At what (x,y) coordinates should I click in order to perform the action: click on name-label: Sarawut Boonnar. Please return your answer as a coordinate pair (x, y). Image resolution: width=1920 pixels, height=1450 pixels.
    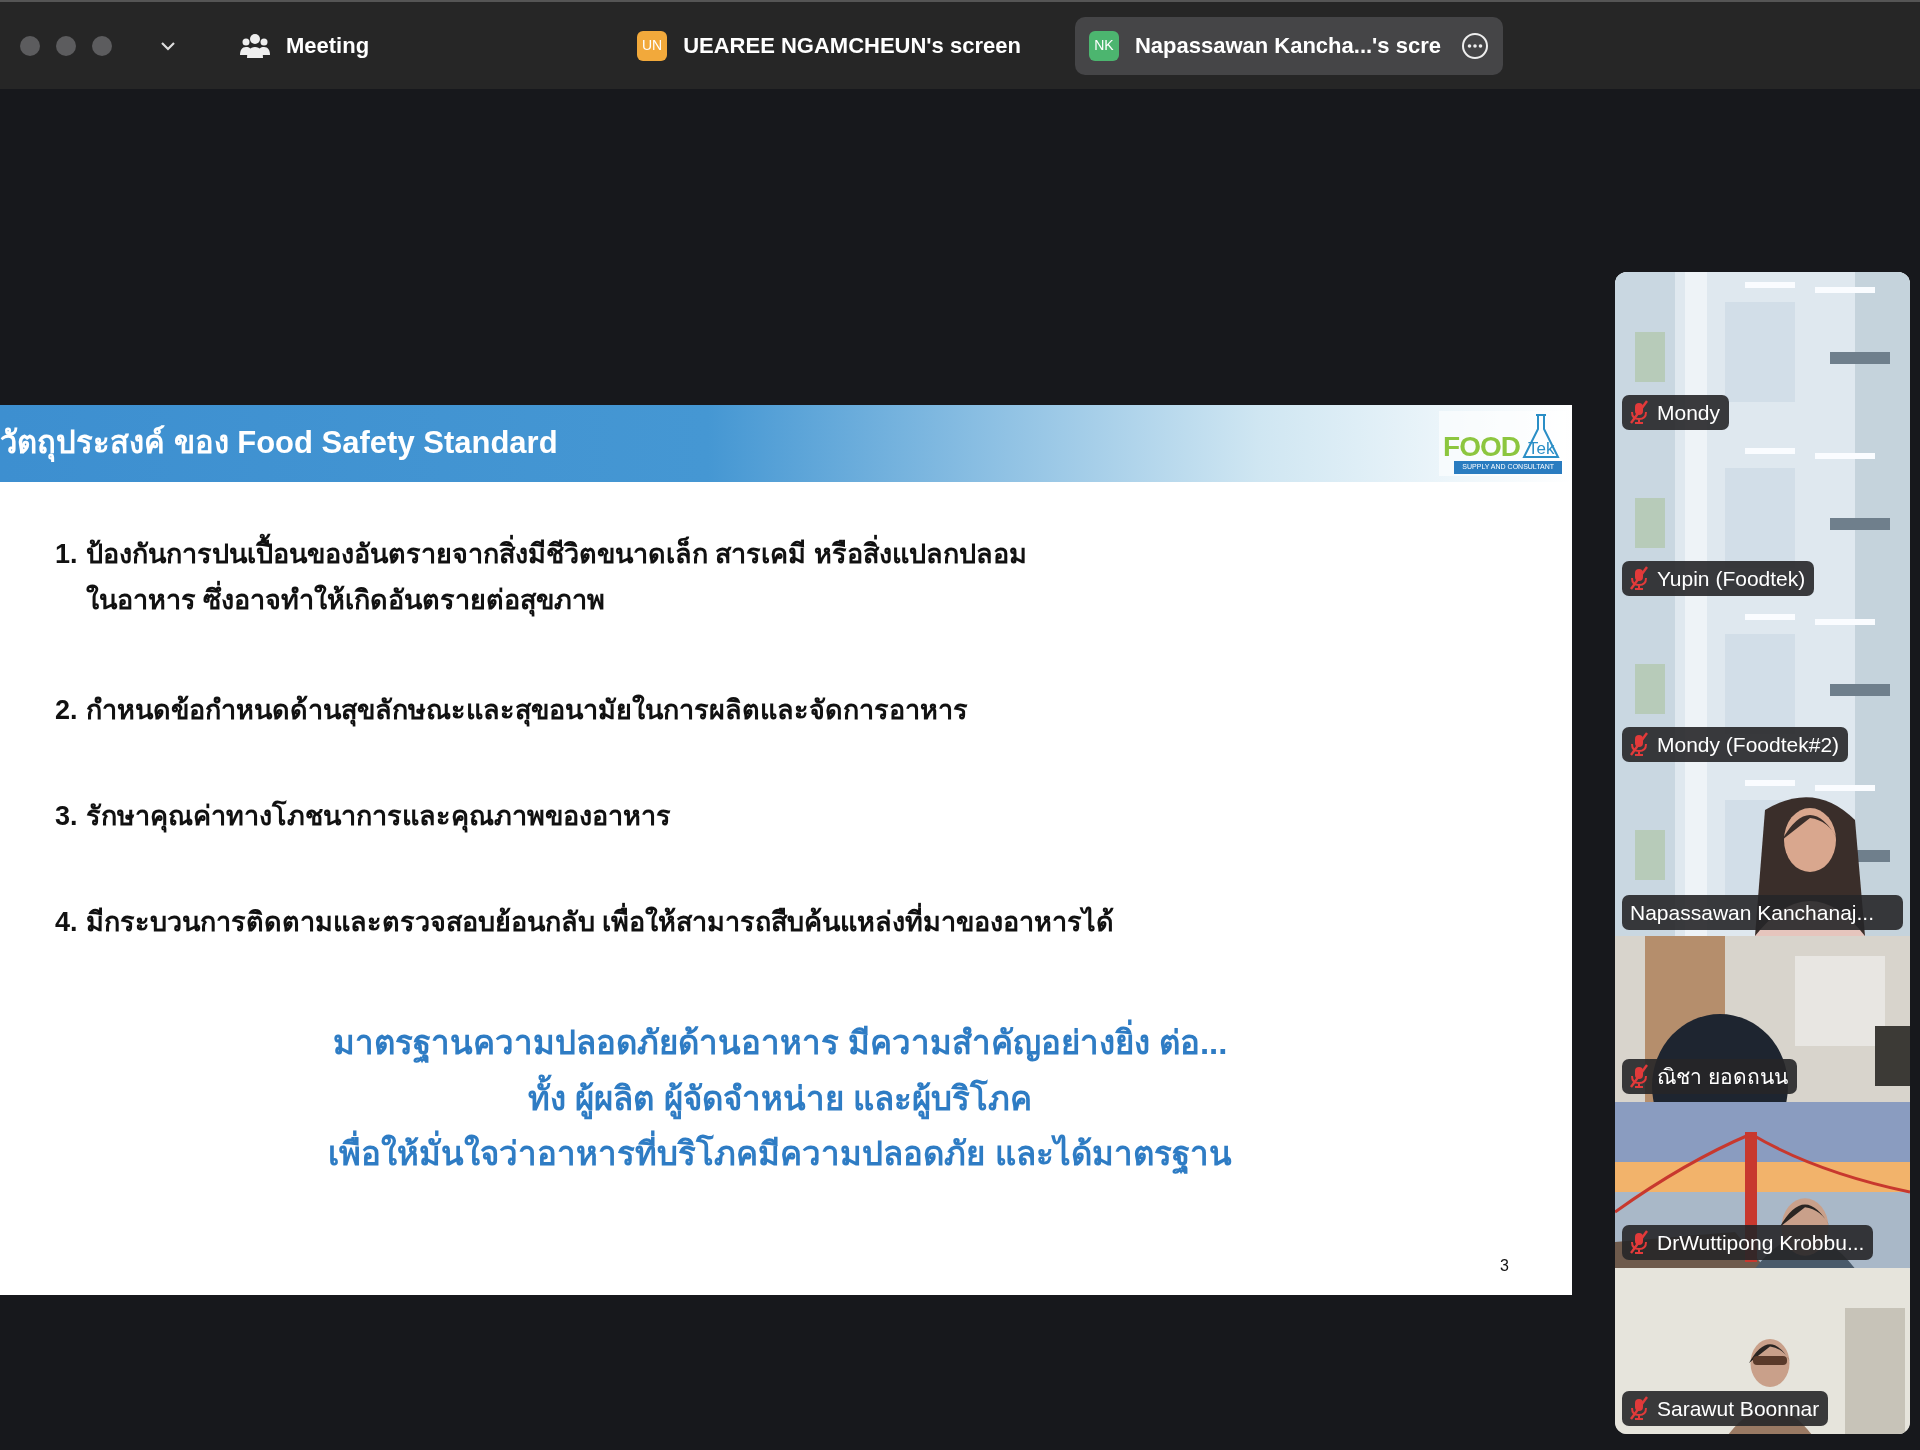
    Looking at the image, I should click on (1725, 1408).